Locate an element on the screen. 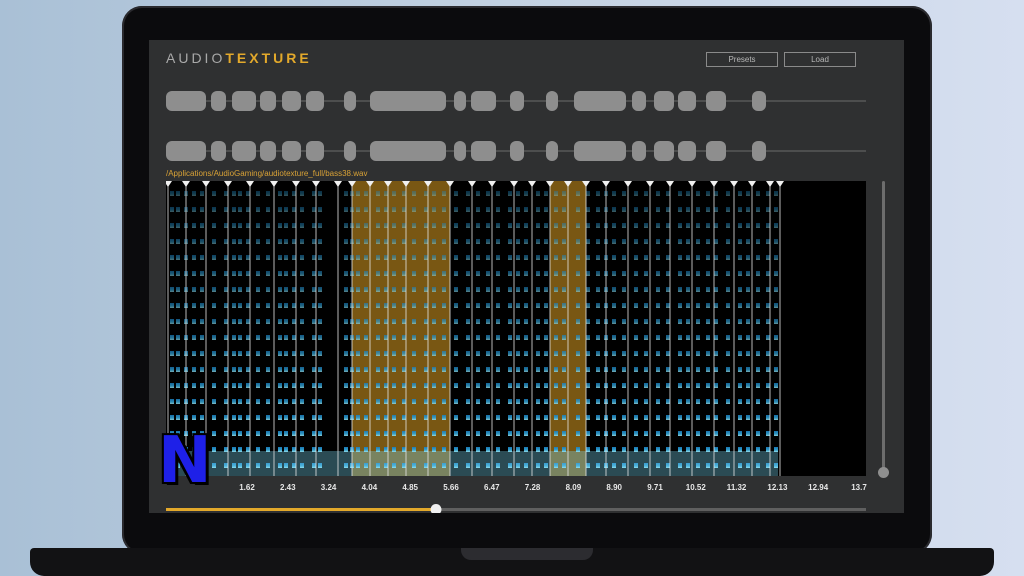 The width and height of the screenshot is (1024, 576). circle-handle-icon is located at coordinates (883, 472).